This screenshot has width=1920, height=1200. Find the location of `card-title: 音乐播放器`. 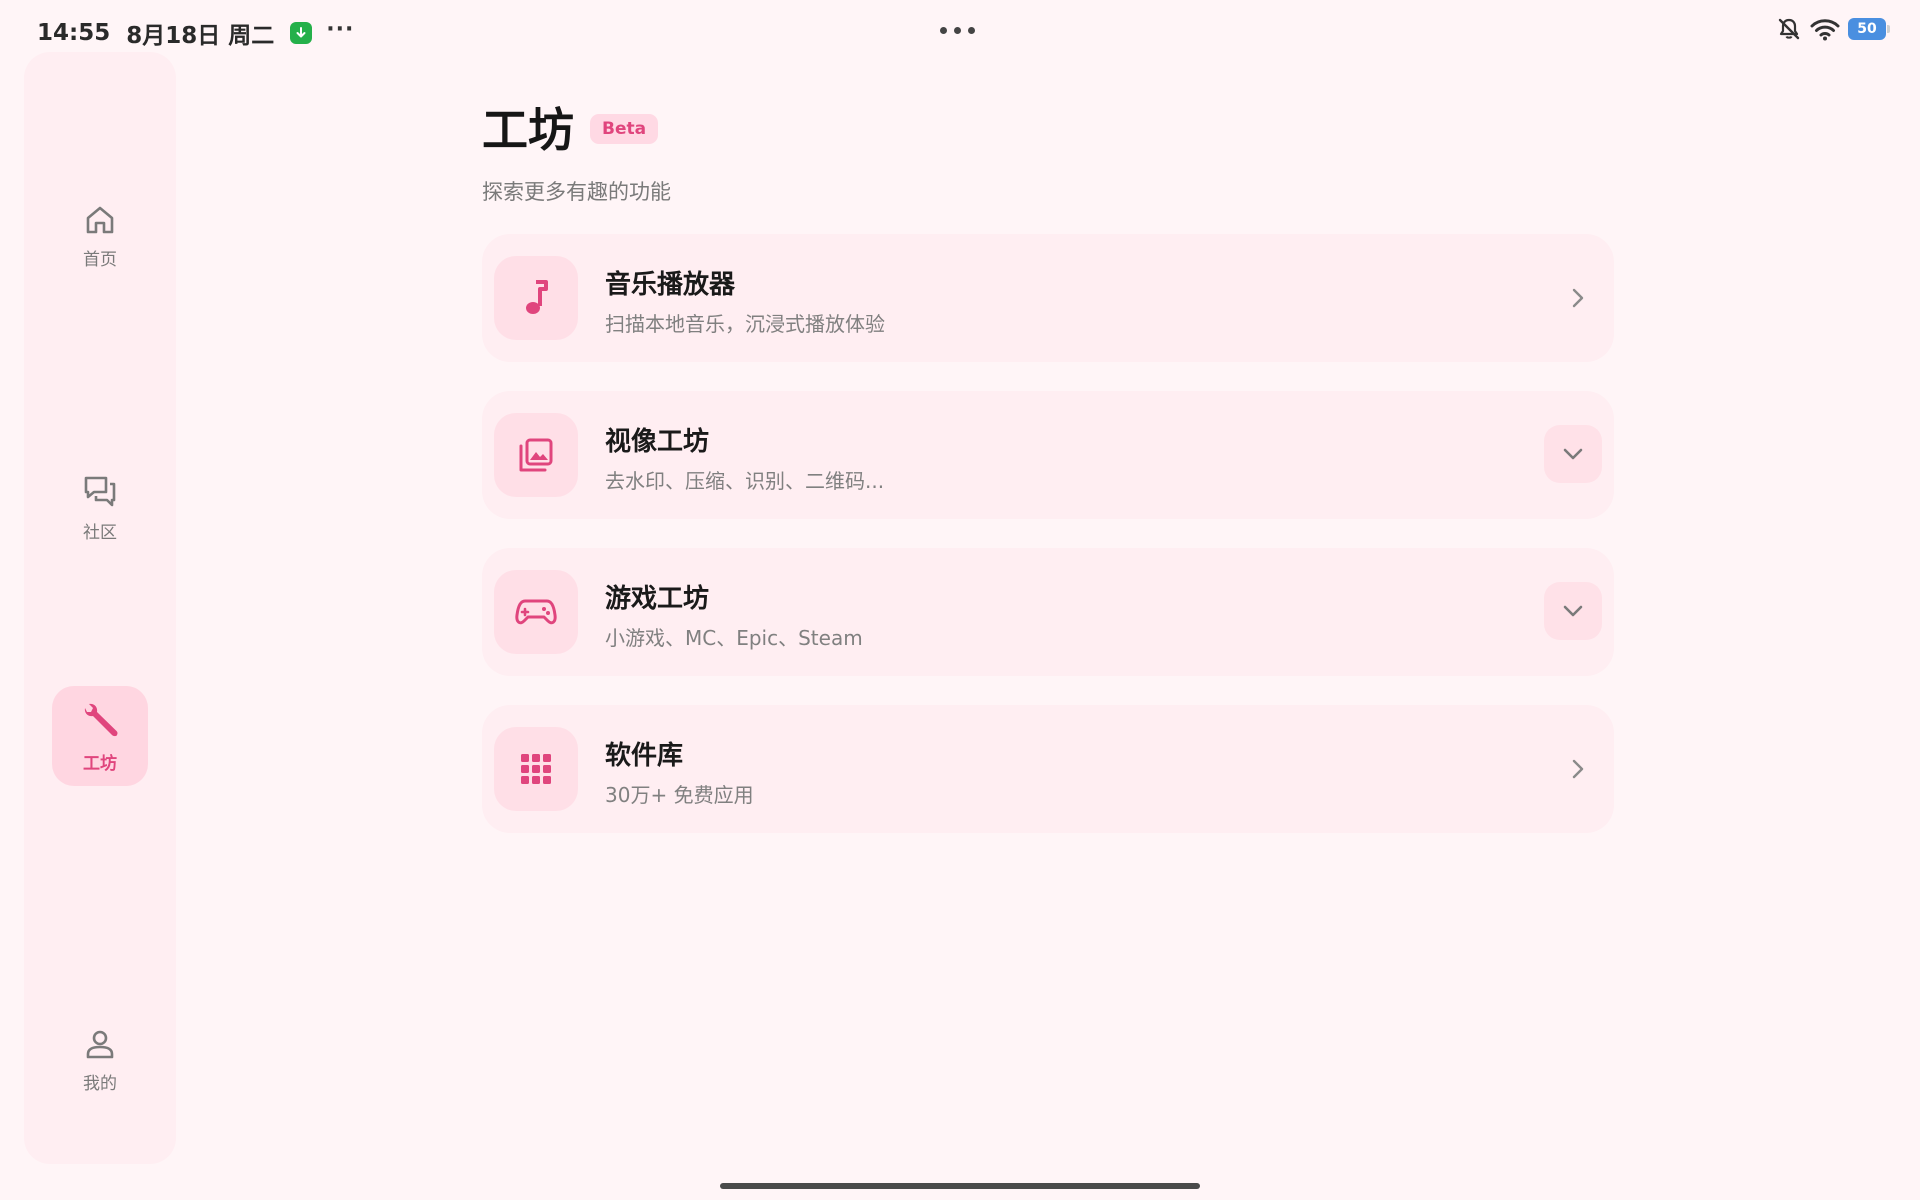

card-title: 音乐播放器 is located at coordinates (670, 285).